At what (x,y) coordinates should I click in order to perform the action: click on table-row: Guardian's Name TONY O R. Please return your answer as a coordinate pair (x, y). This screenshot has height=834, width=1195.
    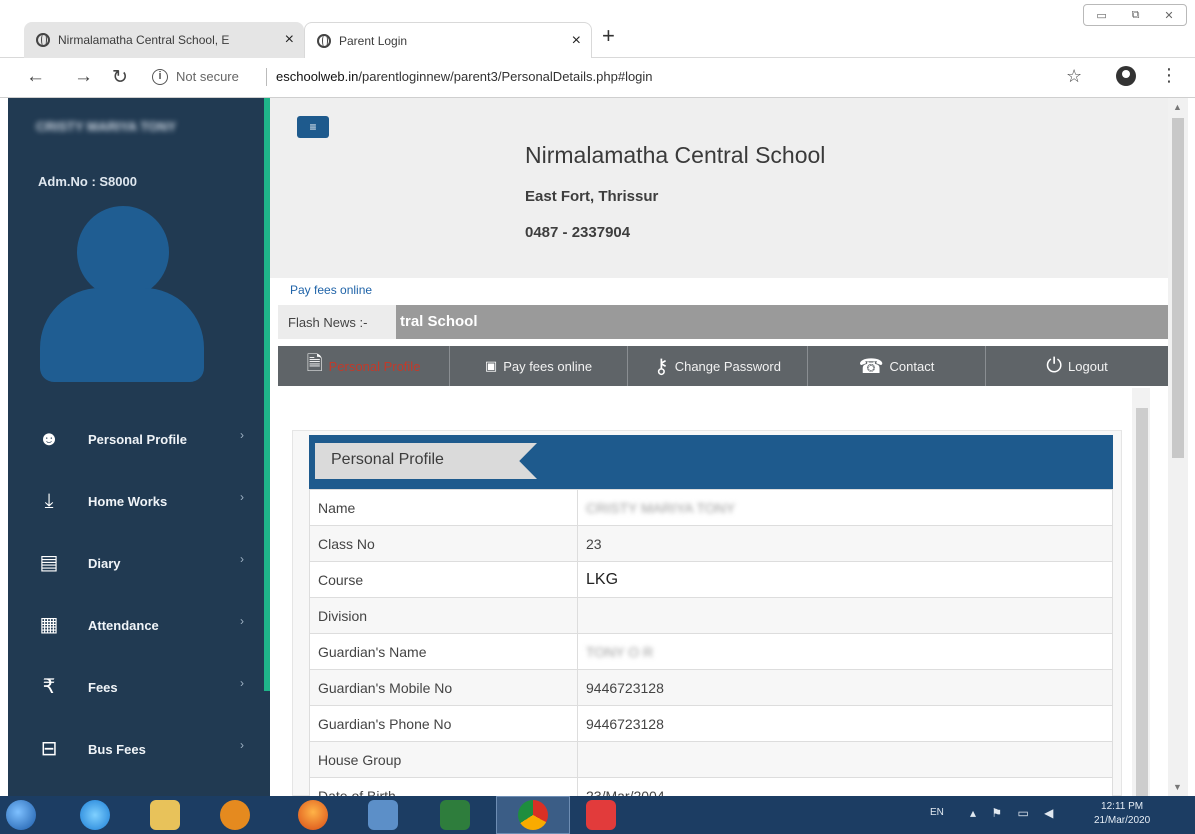
    Looking at the image, I should click on (711, 651).